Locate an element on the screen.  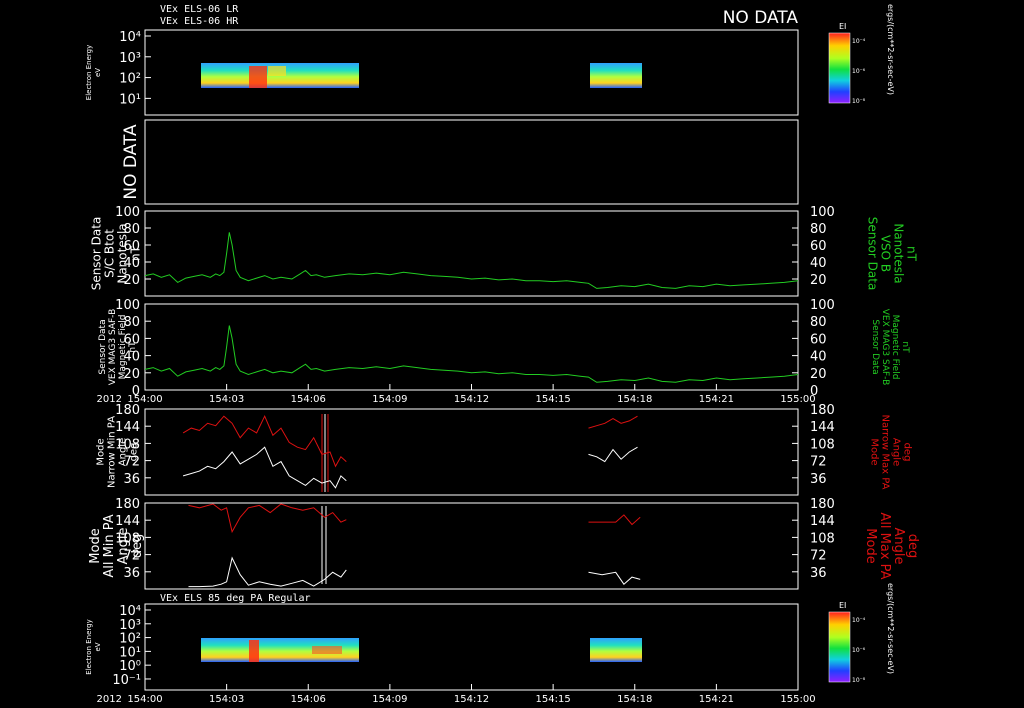
axis-label-left: All Min PA is located at coordinates (109, 545).